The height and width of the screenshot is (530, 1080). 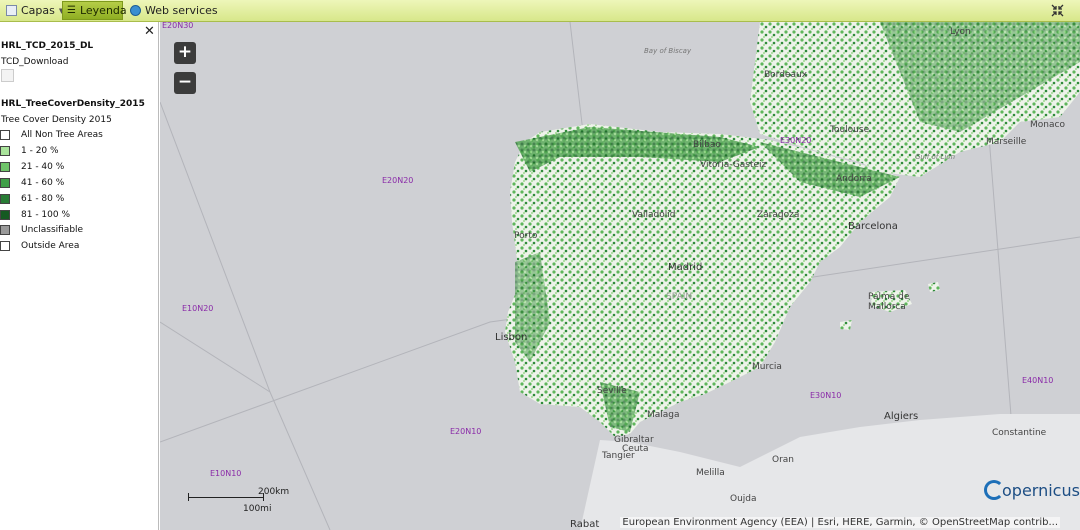 What do you see at coordinates (585, 524) in the screenshot?
I see `place-label: Rabat` at bounding box center [585, 524].